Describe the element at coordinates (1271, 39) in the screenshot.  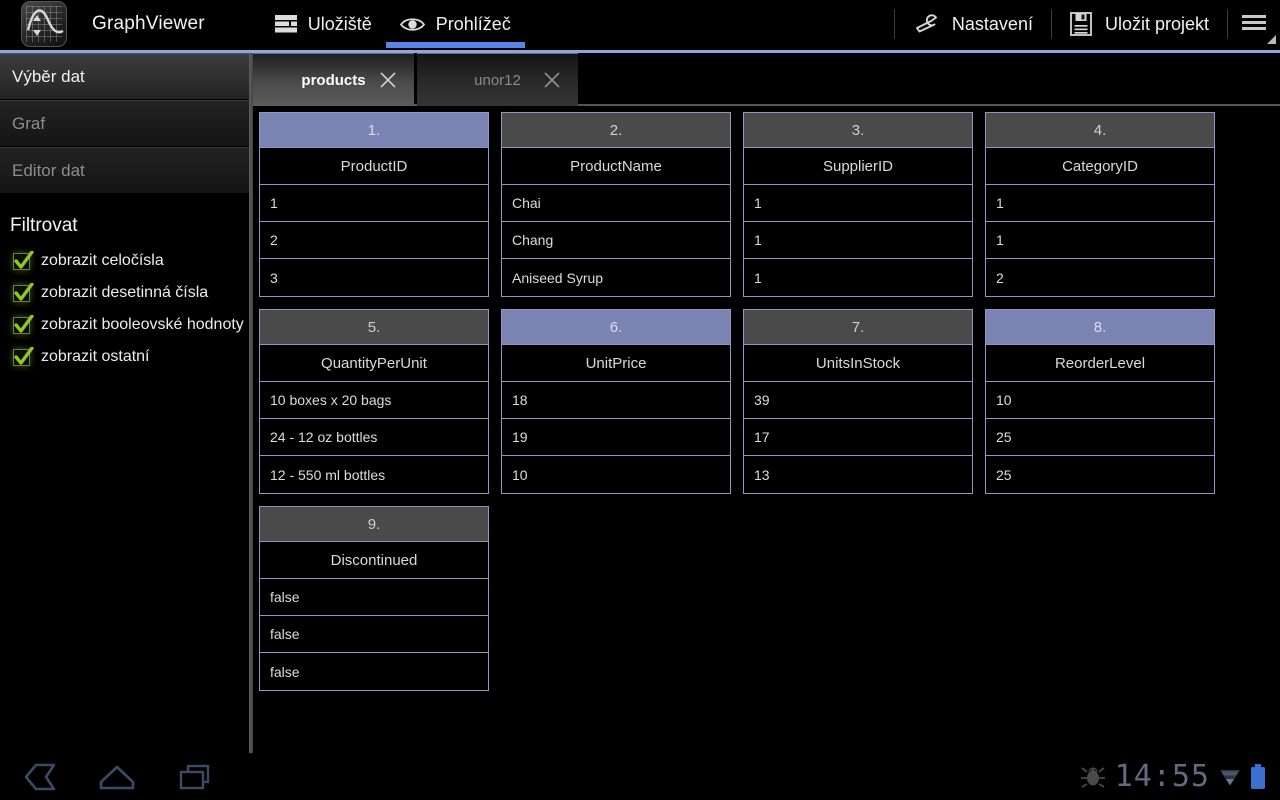
I see `overflow-corner-indicator` at that location.